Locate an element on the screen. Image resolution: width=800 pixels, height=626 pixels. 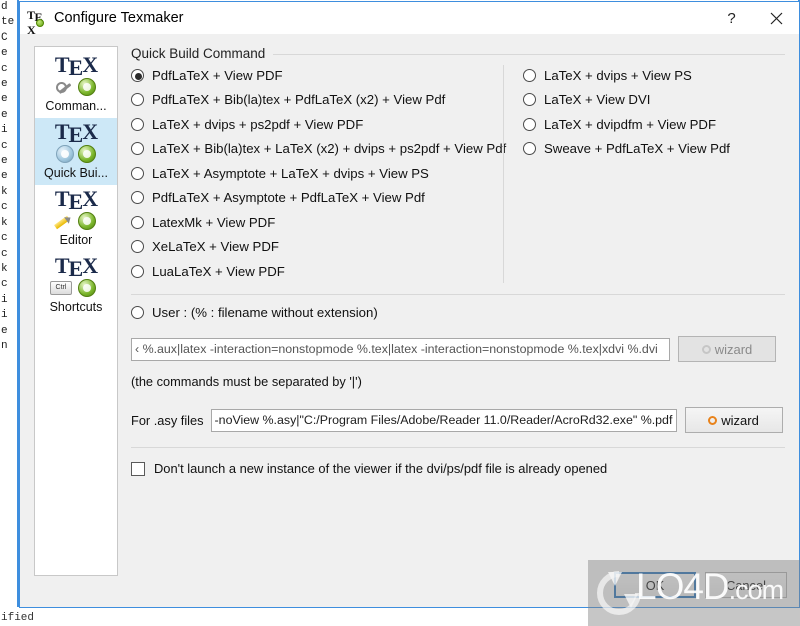
radio-build-option-right-3: Sweave + PdfLaTeX + View Pdf is located at coordinates (654, 149).